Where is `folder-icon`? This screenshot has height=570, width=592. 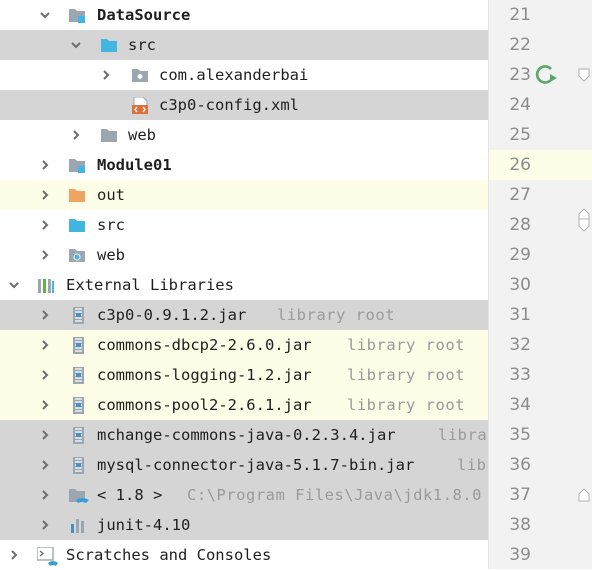
folder-icon is located at coordinates (109, 135).